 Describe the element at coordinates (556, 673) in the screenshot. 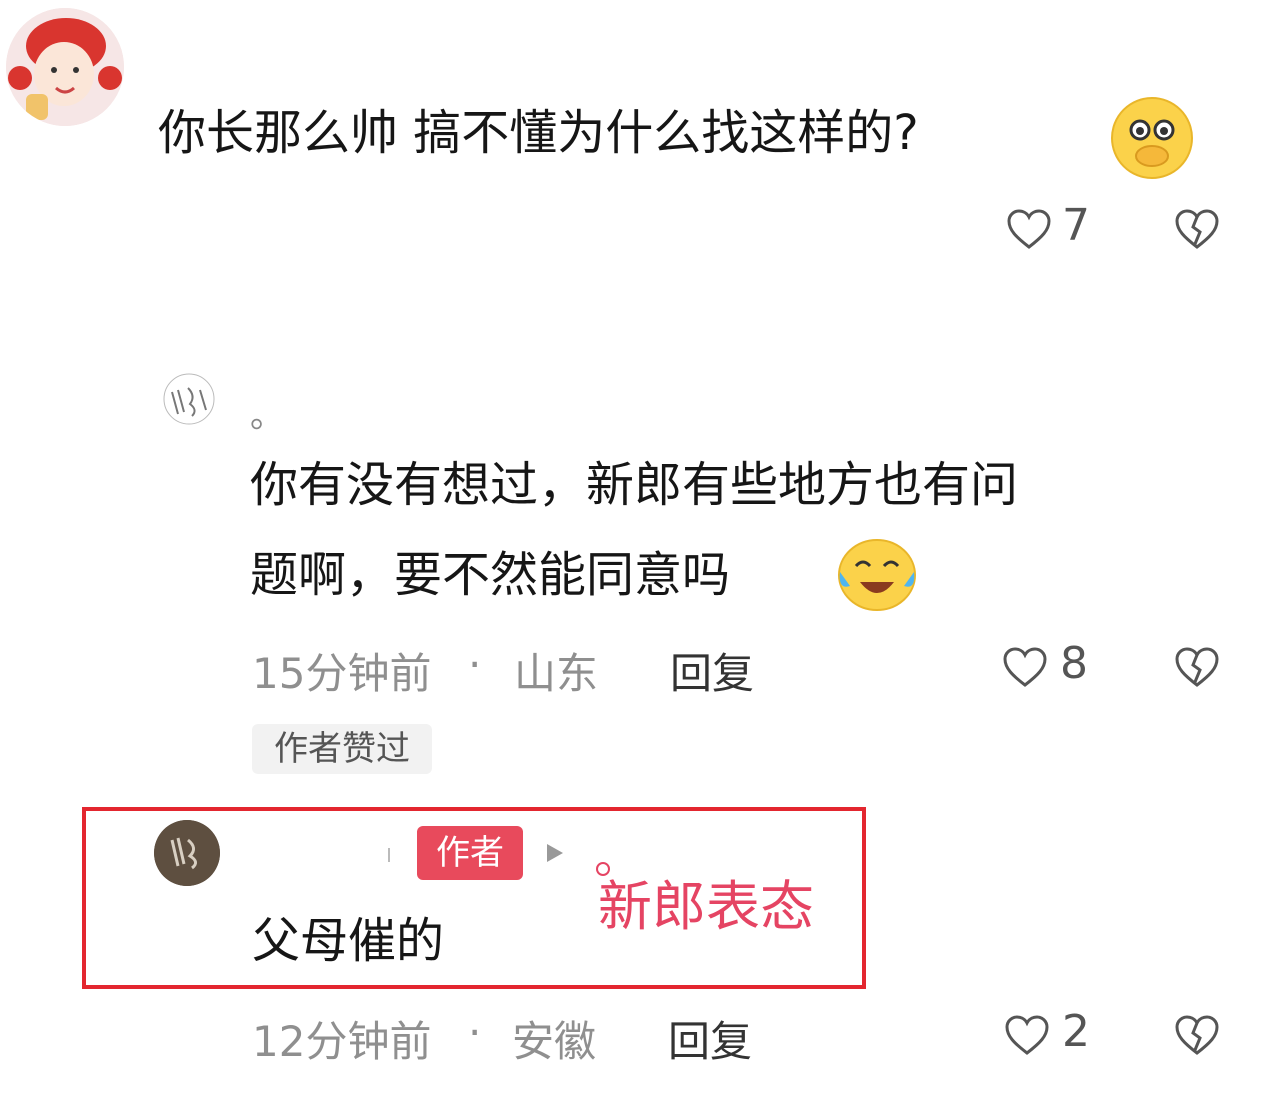

I see `comment-location: 山东` at that location.